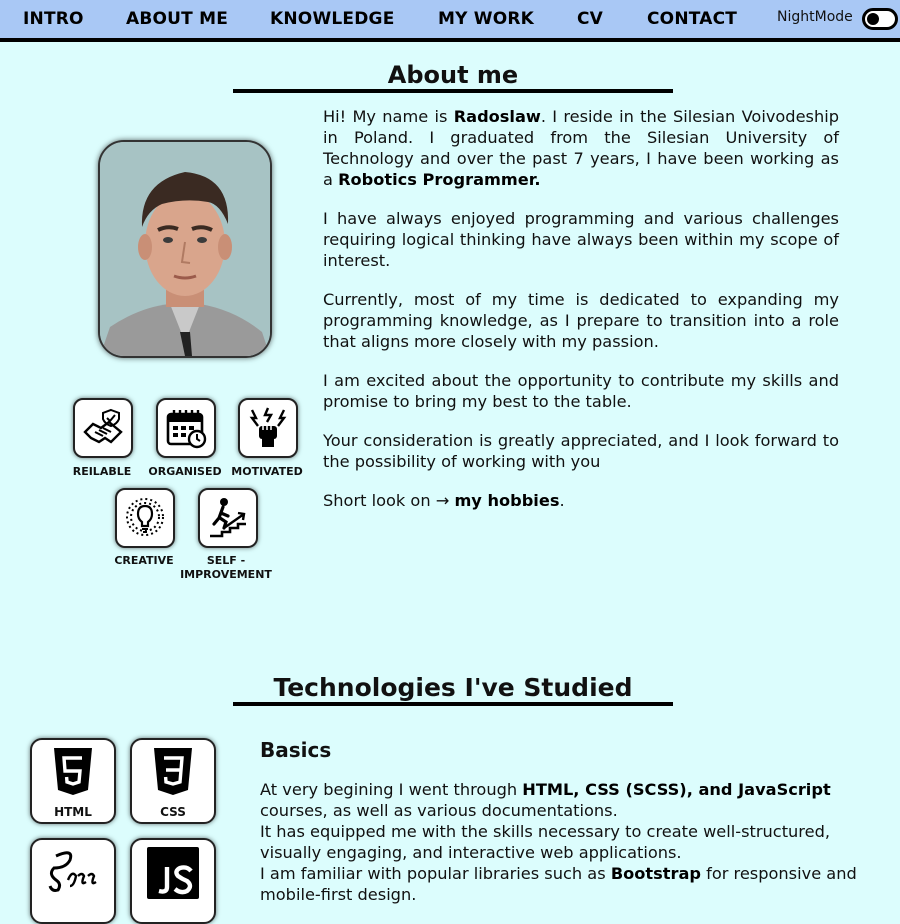 Image resolution: width=900 pixels, height=924 pixels. I want to click on html5-icon, so click(73, 771).